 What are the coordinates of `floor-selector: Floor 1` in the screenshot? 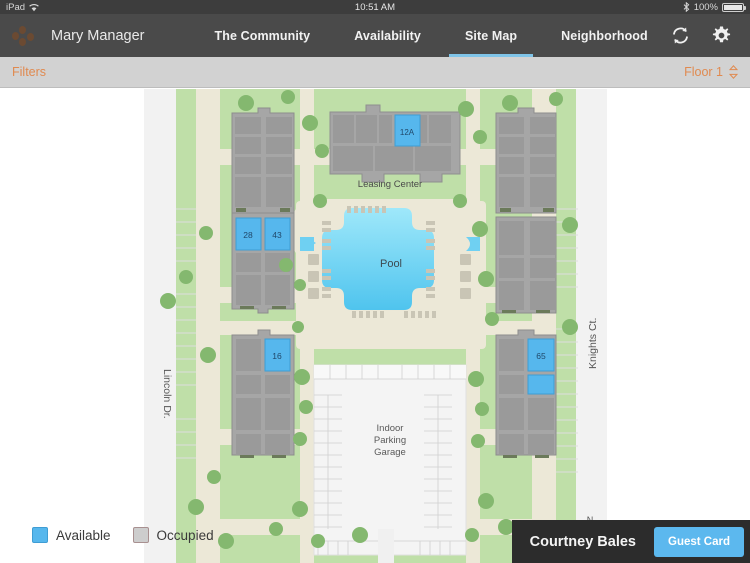 It's located at (711, 72).